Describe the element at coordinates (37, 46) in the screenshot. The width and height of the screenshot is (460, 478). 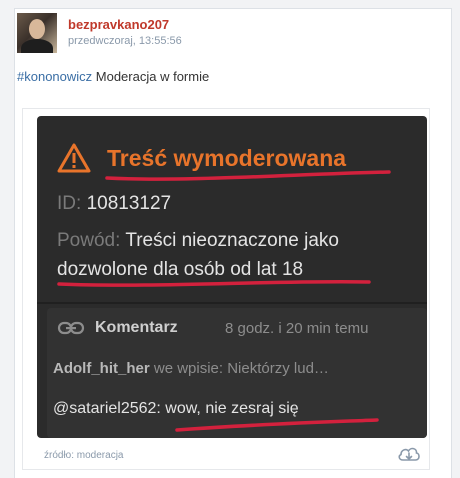
I see `avatar-shoulders` at that location.